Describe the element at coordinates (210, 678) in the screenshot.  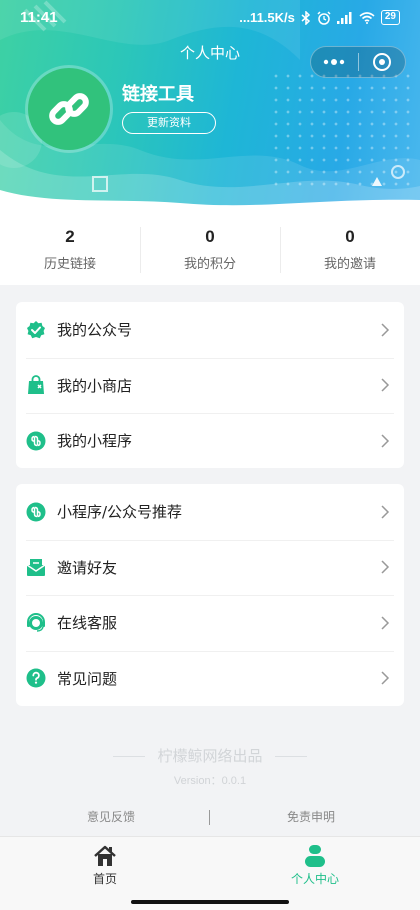
I see `menu-item-faq: 常见问题` at that location.